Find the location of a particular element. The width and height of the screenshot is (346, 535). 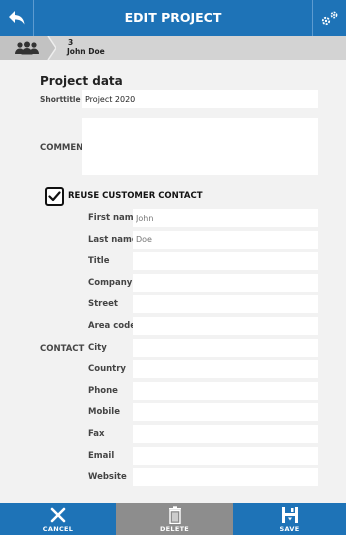

cancel-button: CANCEL is located at coordinates (58, 519).